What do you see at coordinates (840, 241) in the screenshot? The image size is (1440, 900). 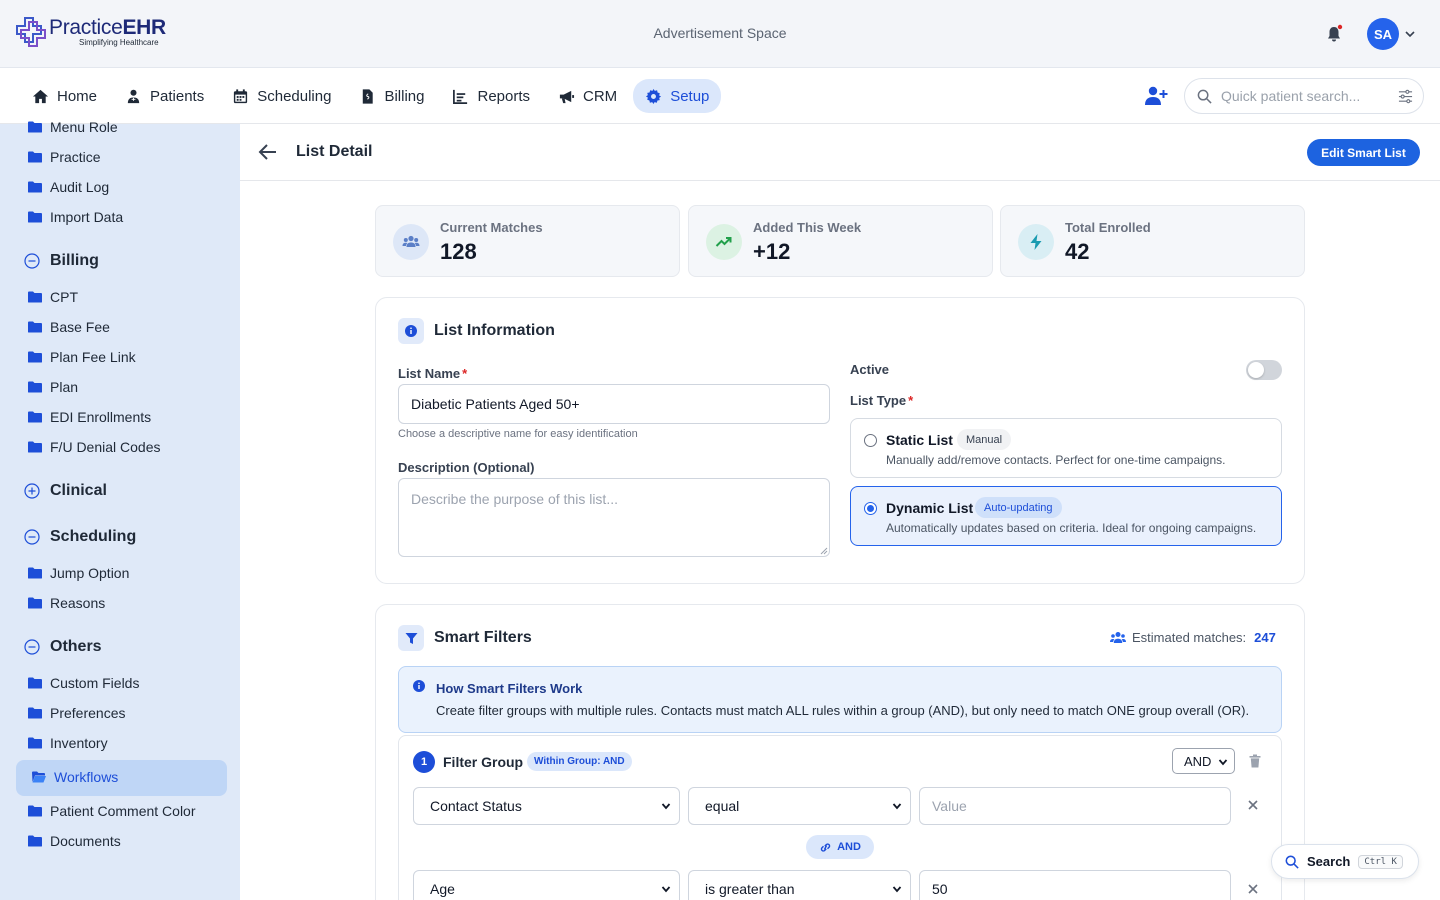 I see `stat-card-added-this-week: Added This Week +12` at bounding box center [840, 241].